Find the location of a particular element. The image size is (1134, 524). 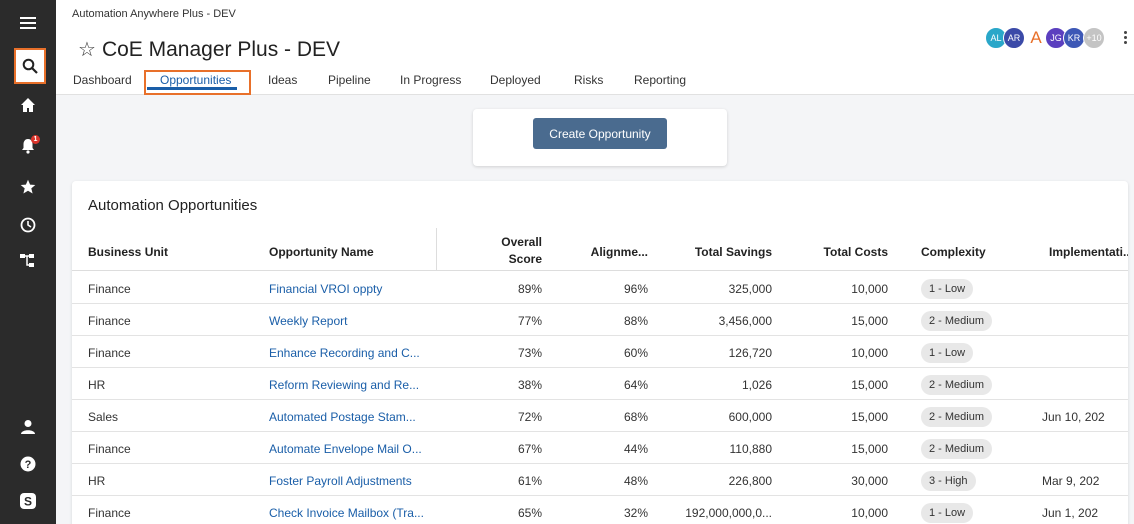

title-row: ☆ CoE Manager Plus - DEV is located at coordinates (209, 50).